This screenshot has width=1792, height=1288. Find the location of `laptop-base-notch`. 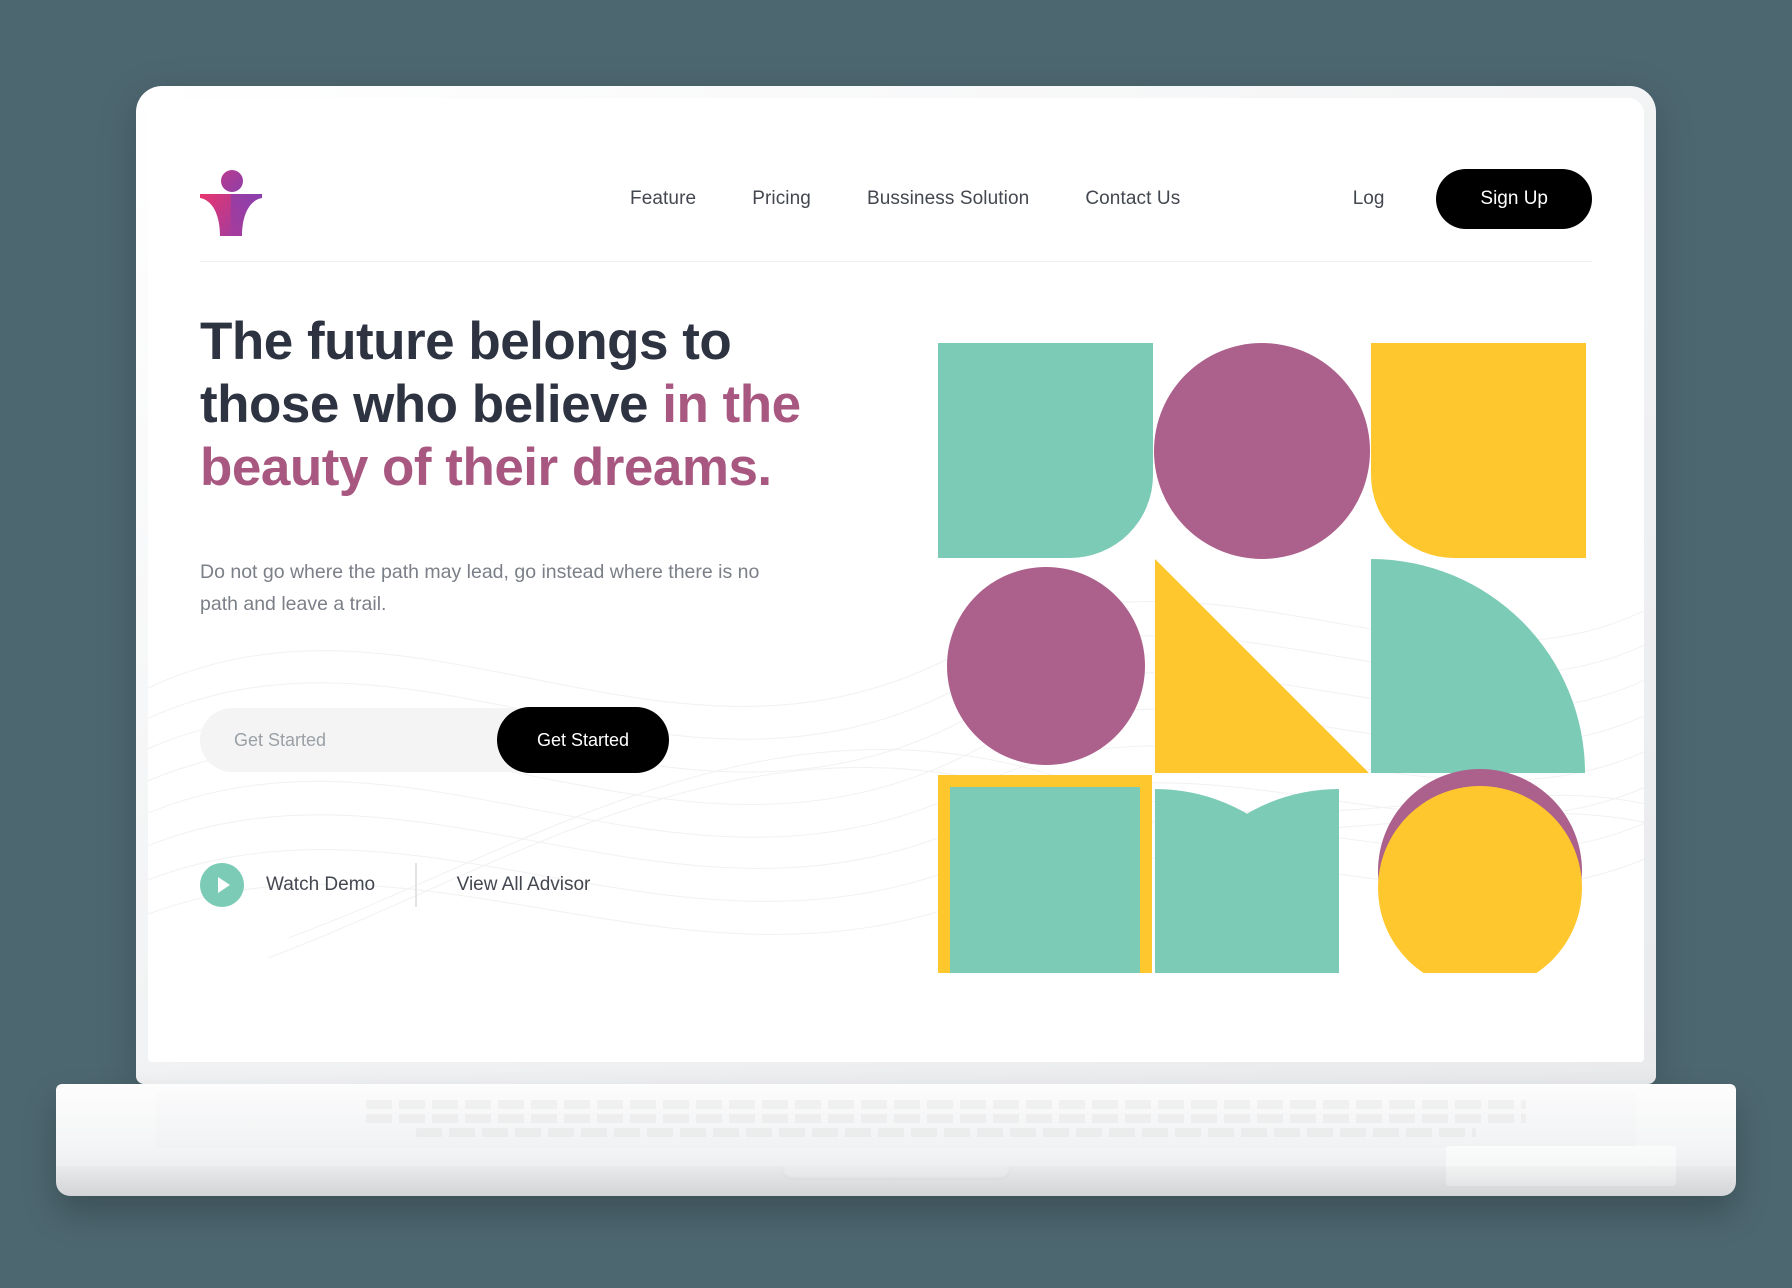

laptop-base-notch is located at coordinates (896, 1173).